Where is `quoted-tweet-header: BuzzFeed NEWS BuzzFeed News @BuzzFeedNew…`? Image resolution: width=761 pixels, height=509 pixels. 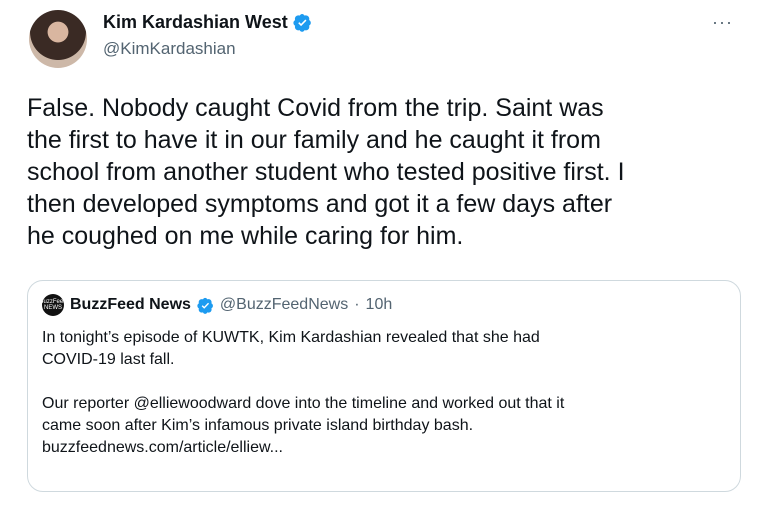 quoted-tweet-header: BuzzFeed NEWS BuzzFeed News @BuzzFeedNew… is located at coordinates (383, 305).